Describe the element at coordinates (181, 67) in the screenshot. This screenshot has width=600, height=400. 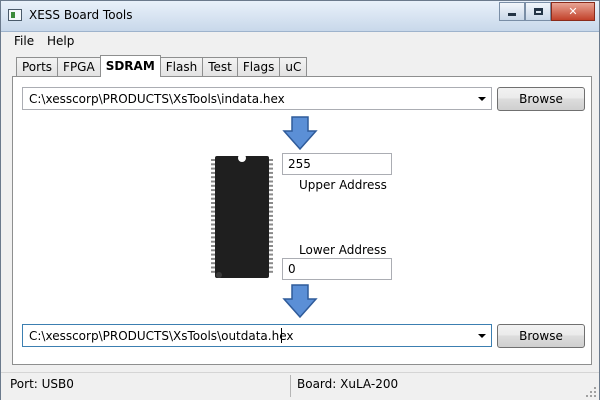
I see `tab-flash: Flash` at that location.